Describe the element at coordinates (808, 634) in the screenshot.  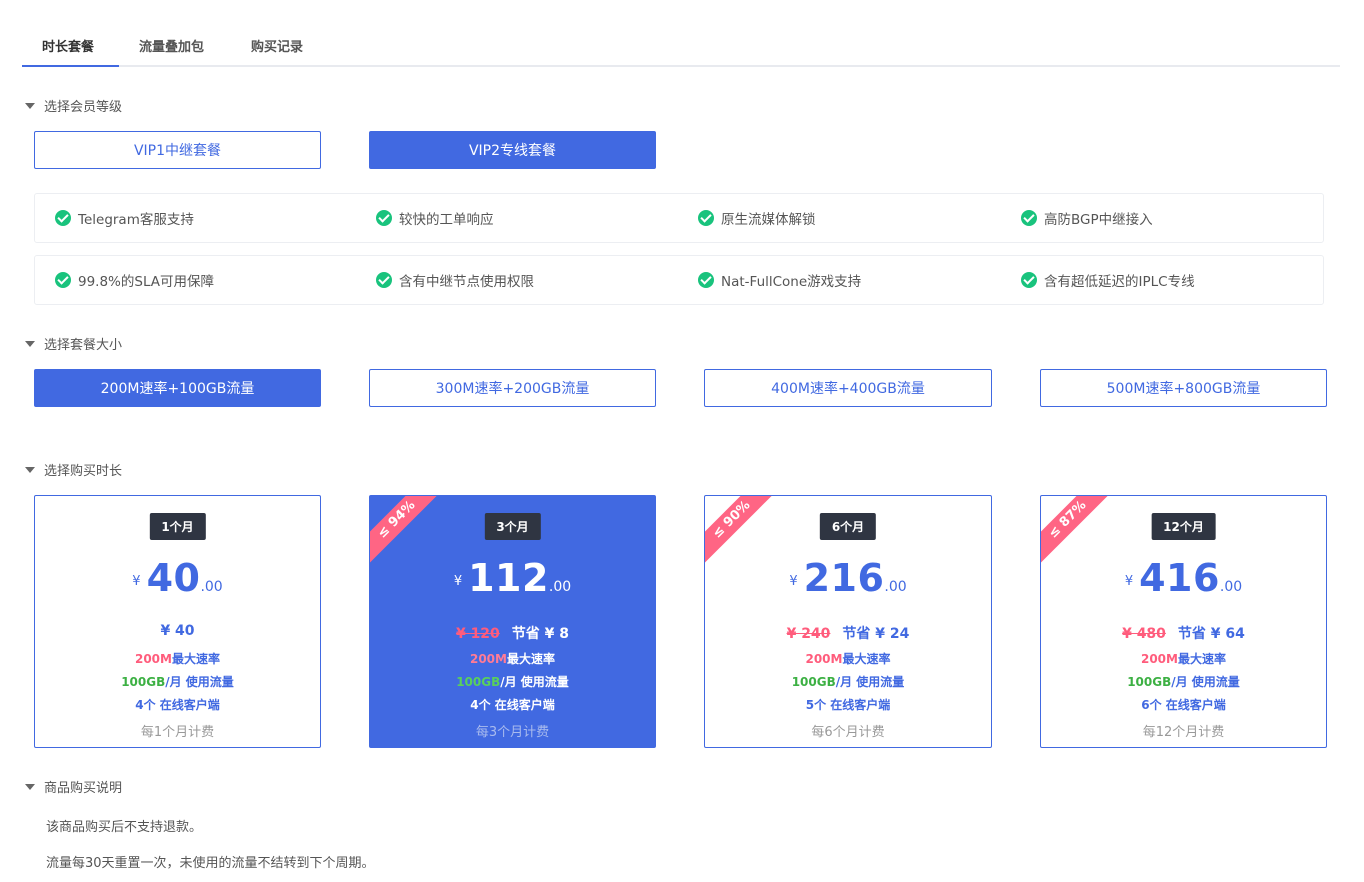
I see `original-price: ¥ 240` at that location.